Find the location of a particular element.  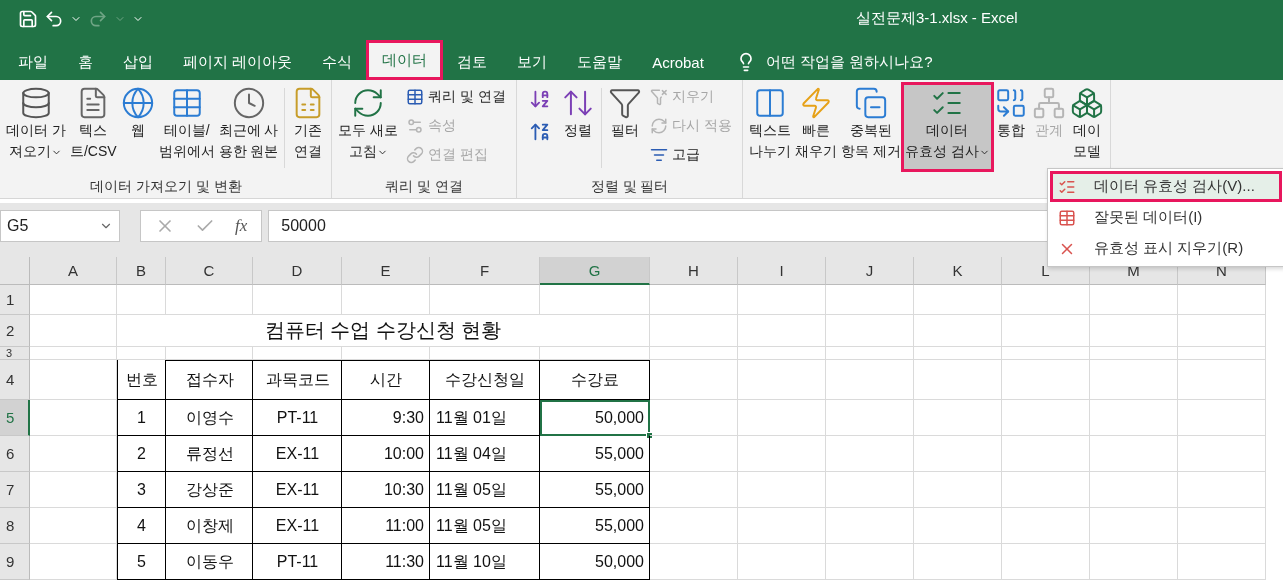

row-header: 9 is located at coordinates (15, 562).